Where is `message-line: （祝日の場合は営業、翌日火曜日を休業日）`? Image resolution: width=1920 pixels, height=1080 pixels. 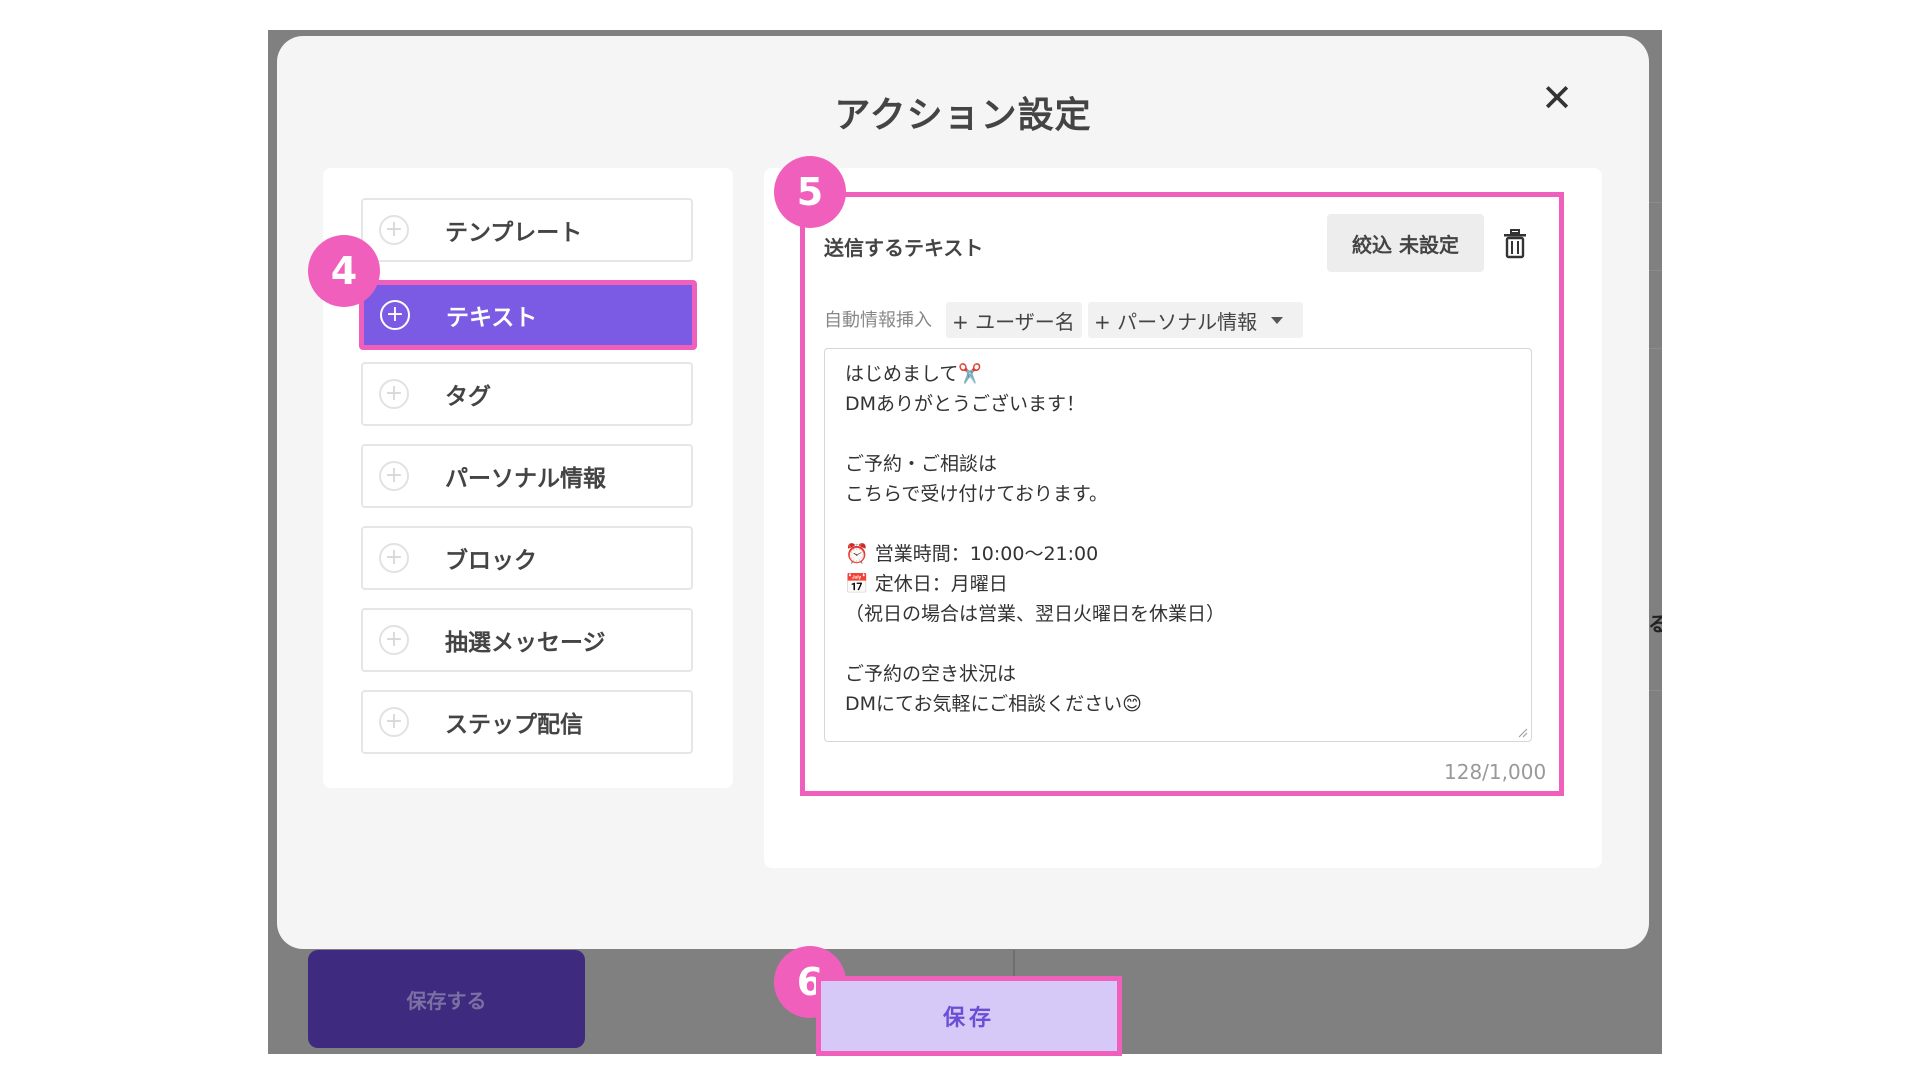 message-line: （祝日の場合は営業、翌日火曜日を休業日） is located at coordinates (1035, 614).